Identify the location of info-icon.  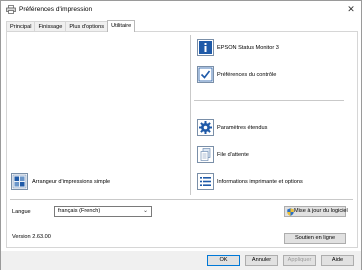
(205, 47).